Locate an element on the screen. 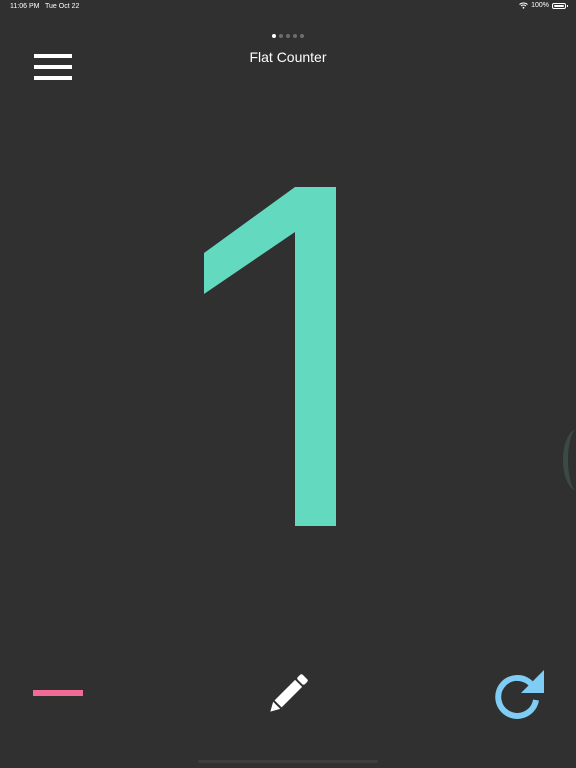  reset-button is located at coordinates (519, 694).